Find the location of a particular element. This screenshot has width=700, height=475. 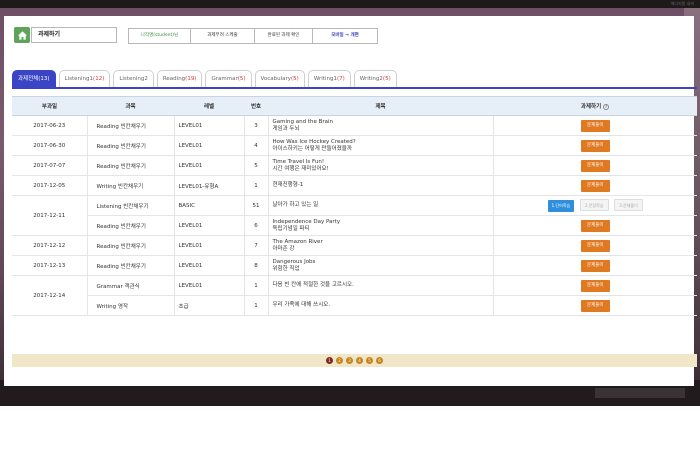

row-level: BASIC is located at coordinates (208, 205).